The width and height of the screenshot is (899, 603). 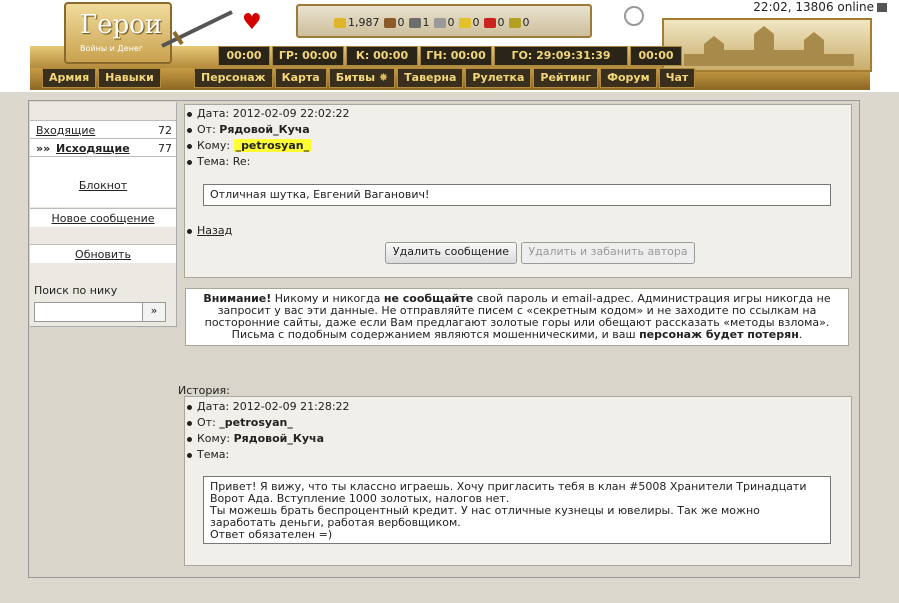 I want to click on nav-battles: Битвы ✸, so click(x=362, y=78).